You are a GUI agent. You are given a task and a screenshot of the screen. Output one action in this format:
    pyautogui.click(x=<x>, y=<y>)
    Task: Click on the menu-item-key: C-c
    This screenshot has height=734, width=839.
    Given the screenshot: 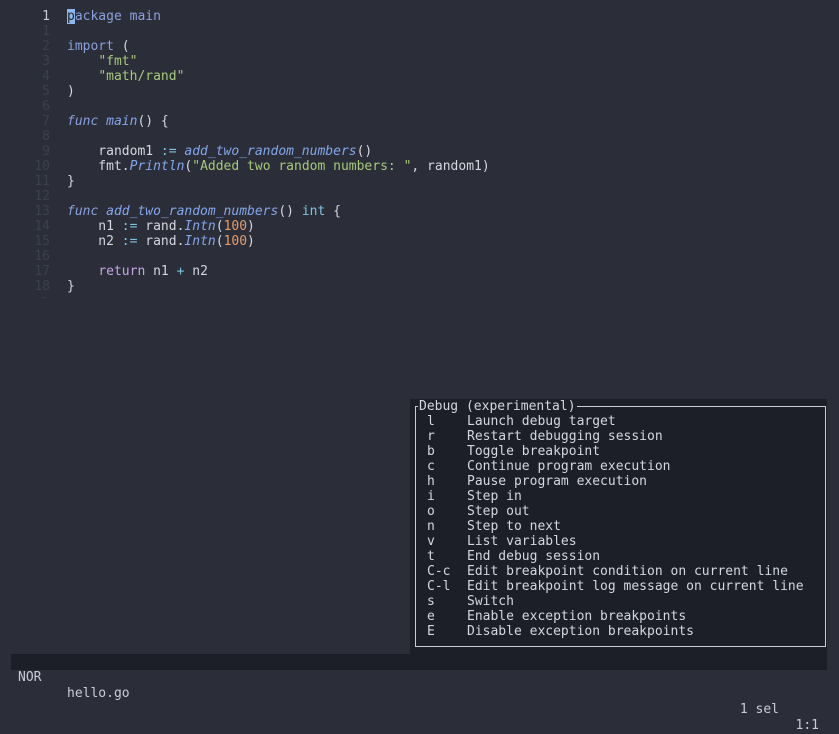 What is the action you would take?
    pyautogui.click(x=439, y=571)
    